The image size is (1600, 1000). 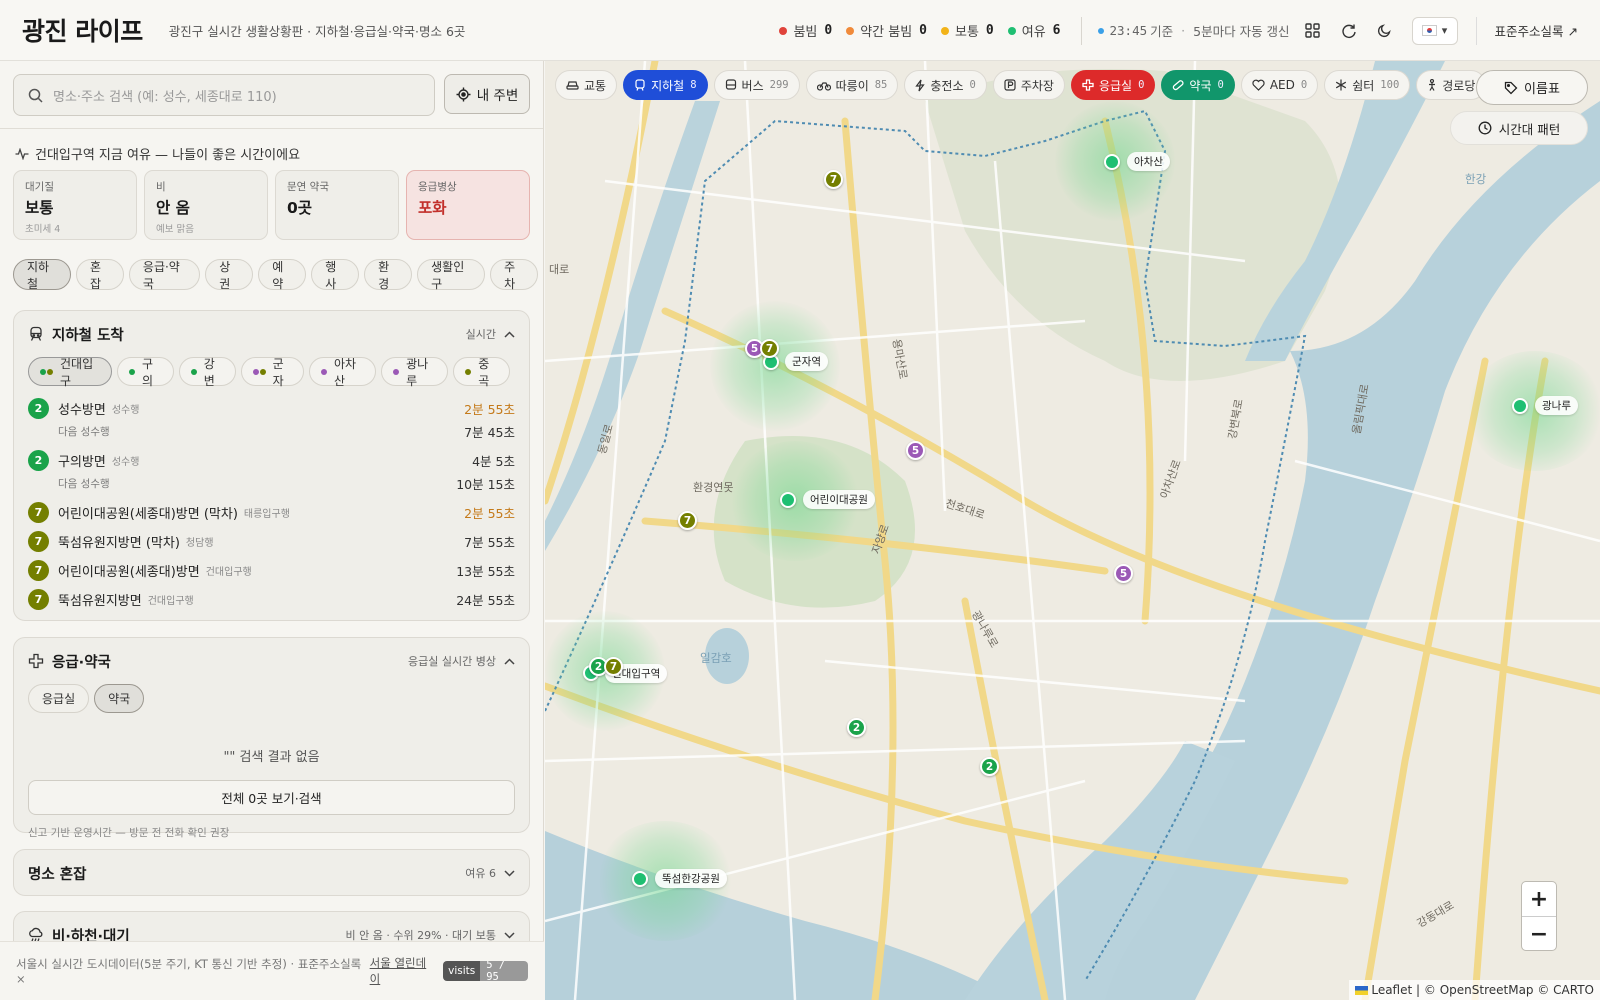 I want to click on station-tab-junggok: 중곡, so click(x=482, y=372).